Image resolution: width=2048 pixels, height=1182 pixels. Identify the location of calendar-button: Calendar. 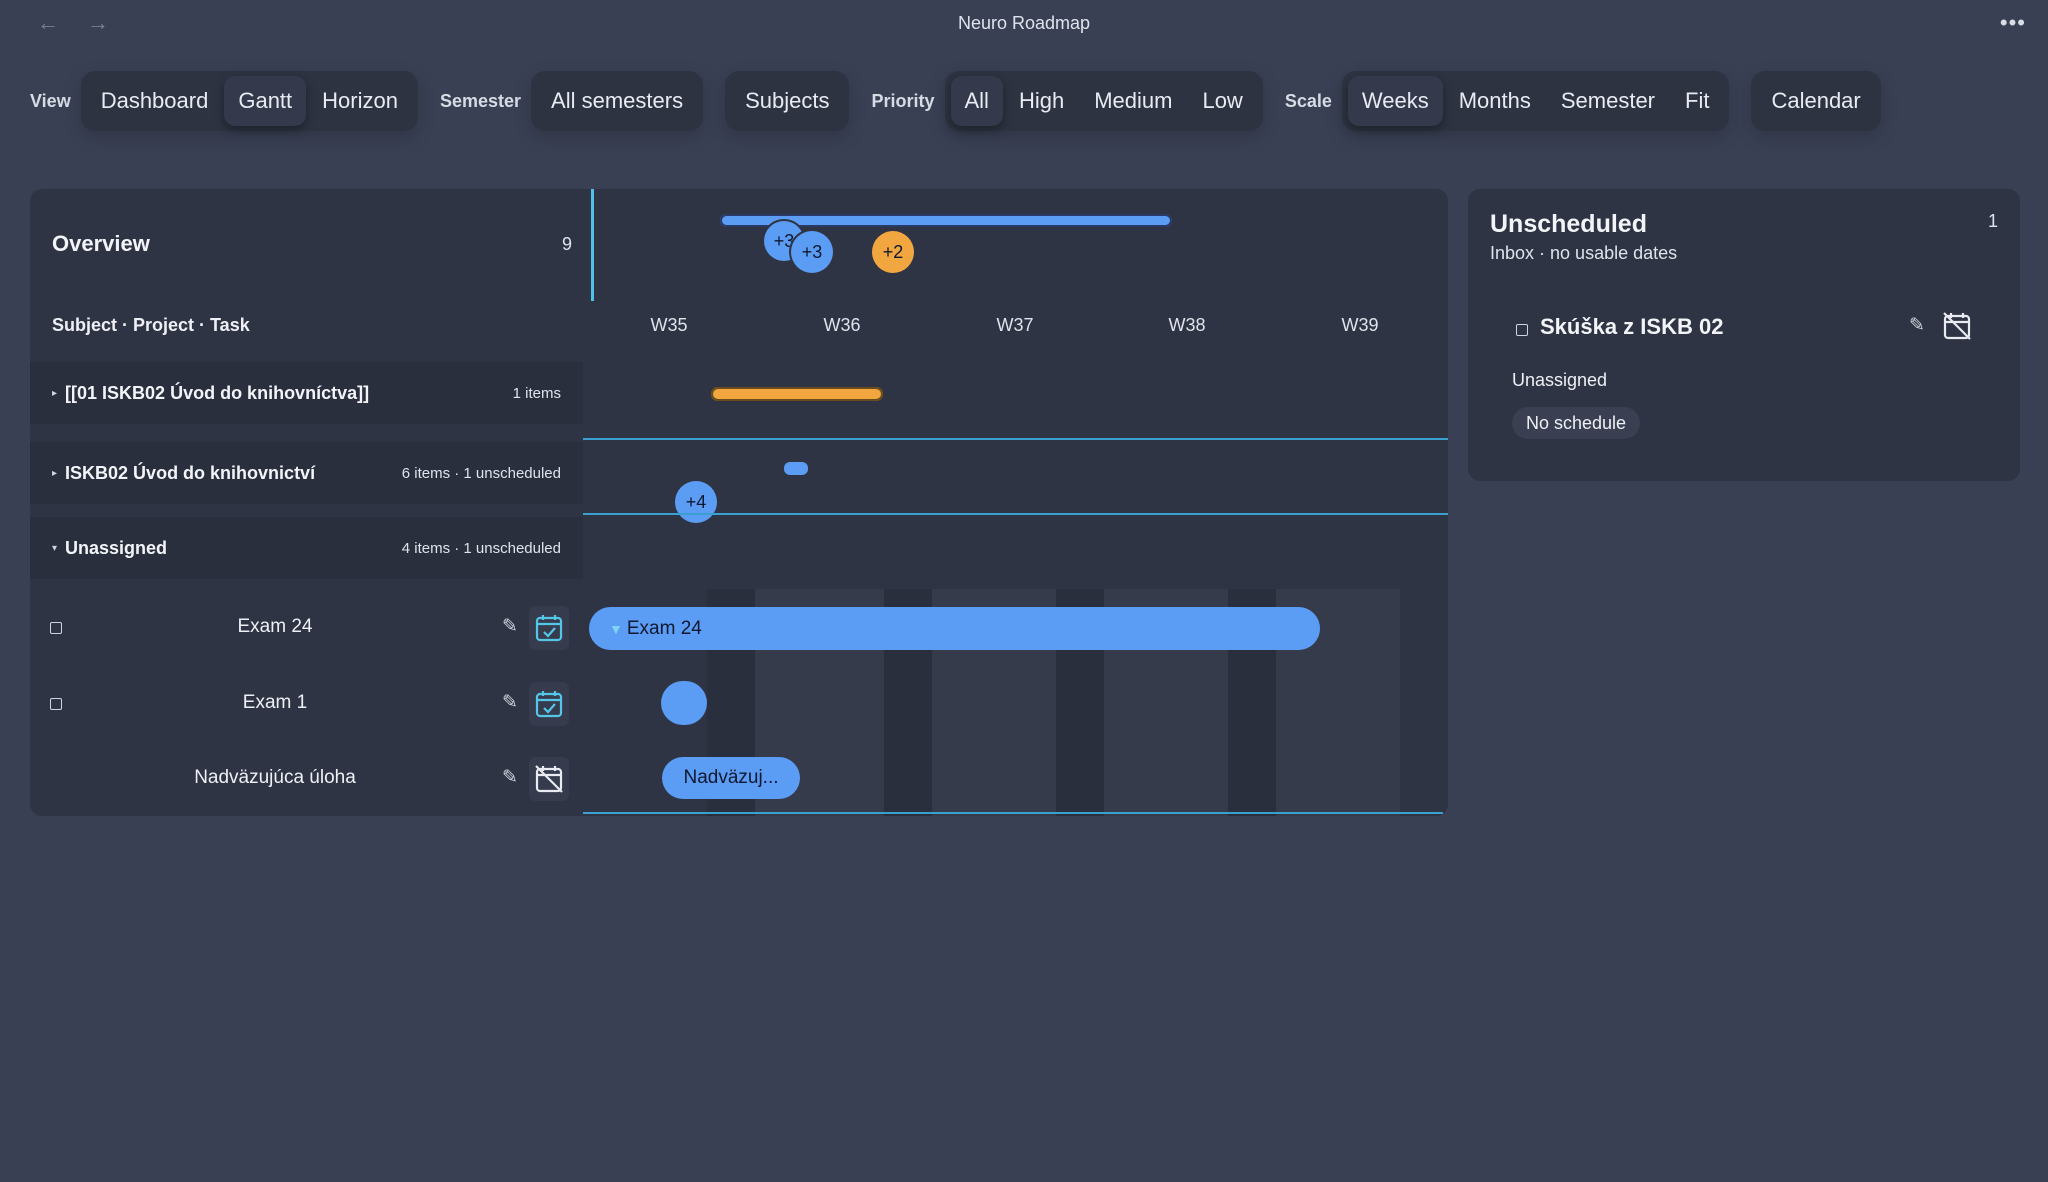
(1815, 101).